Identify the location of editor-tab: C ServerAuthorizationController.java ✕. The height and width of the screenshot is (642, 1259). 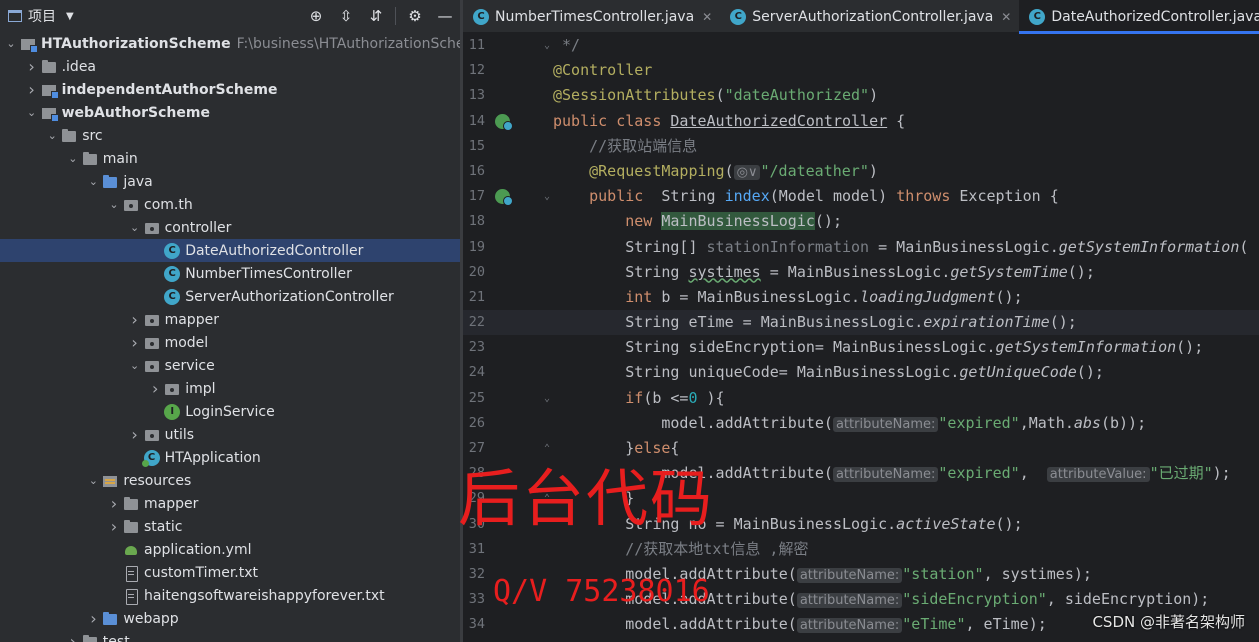
(869, 16).